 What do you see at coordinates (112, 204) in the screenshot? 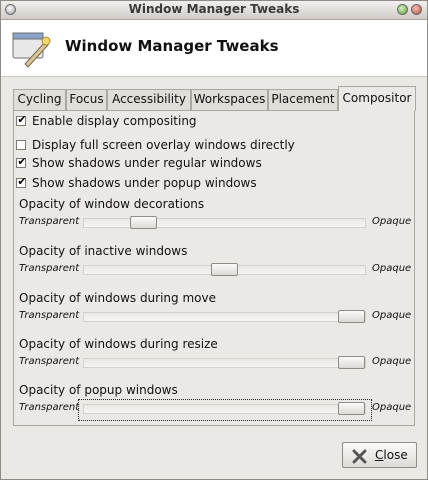
I see `decorations-opacity-label: Opacity of window decorations` at bounding box center [112, 204].